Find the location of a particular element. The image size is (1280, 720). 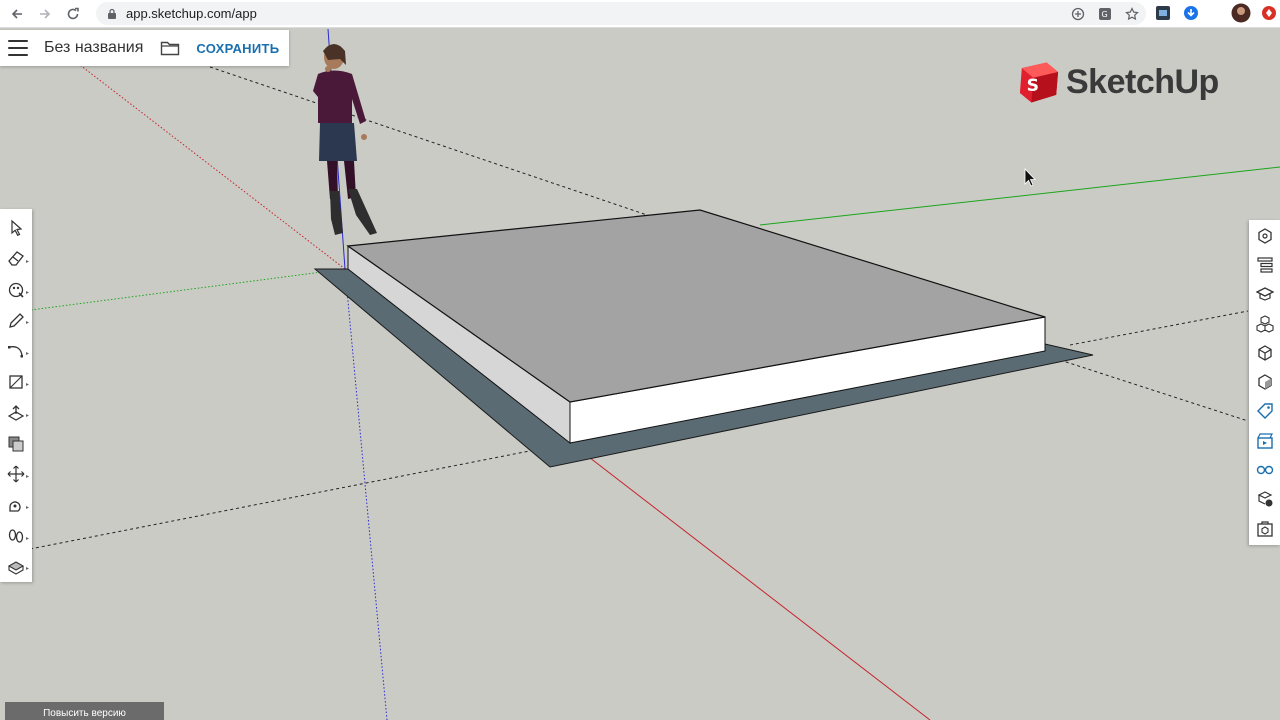

display-icon is located at coordinates (1264, 470).